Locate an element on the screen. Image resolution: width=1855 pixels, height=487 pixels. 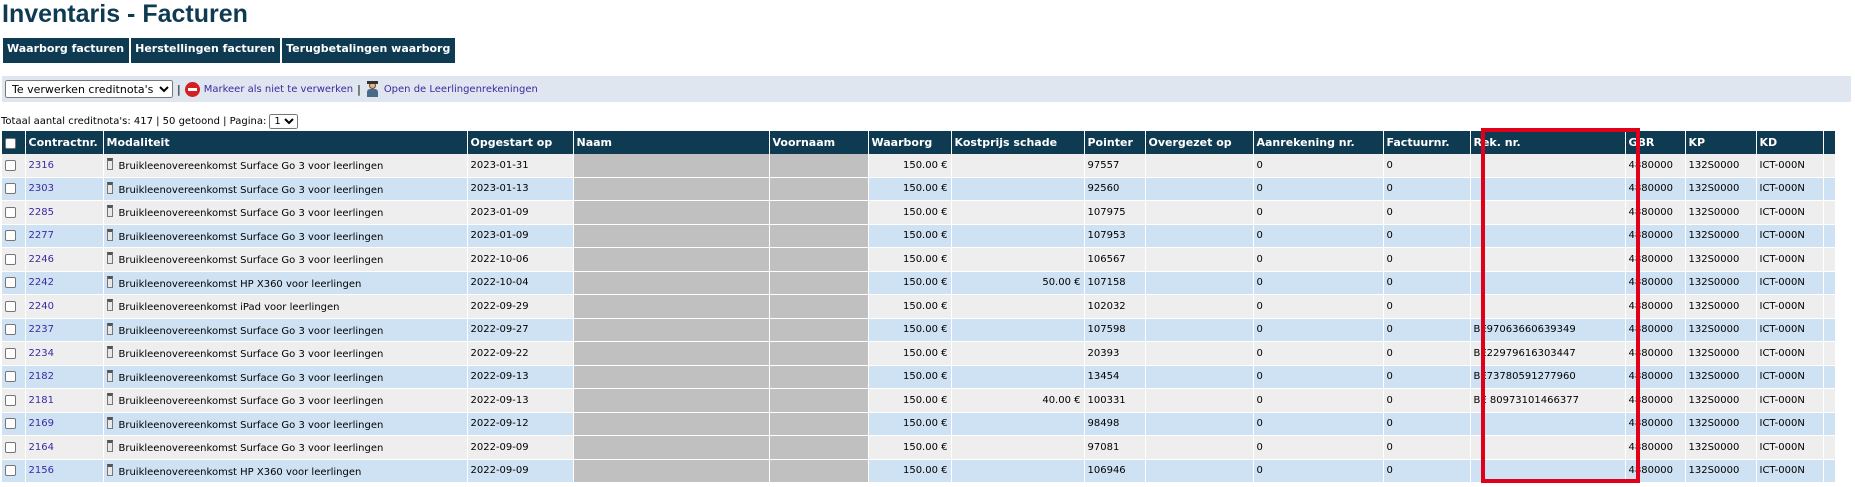
column-header-waarborg: Waarborg is located at coordinates (910, 142).